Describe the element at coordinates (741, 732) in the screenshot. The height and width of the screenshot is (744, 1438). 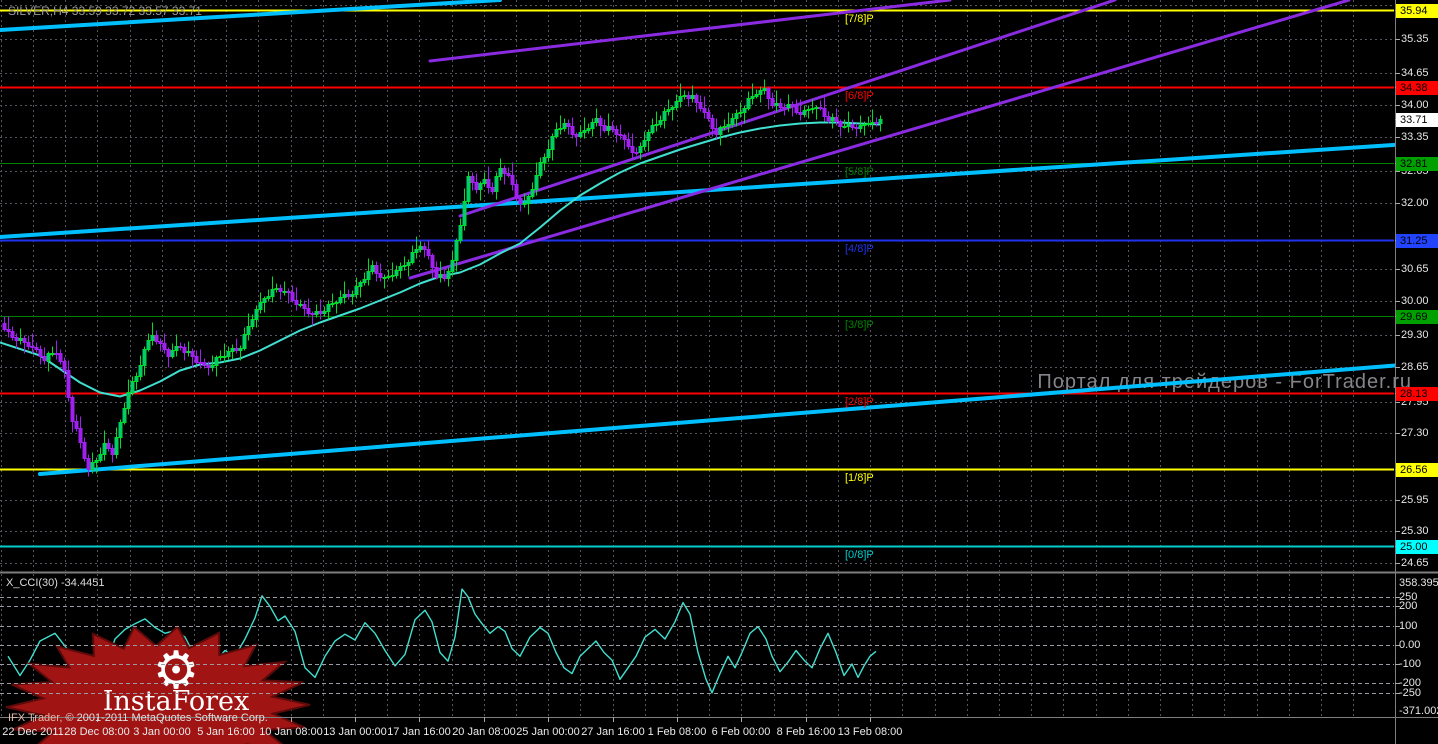
I see `time-tick-label: 6 Feb 00:00` at that location.